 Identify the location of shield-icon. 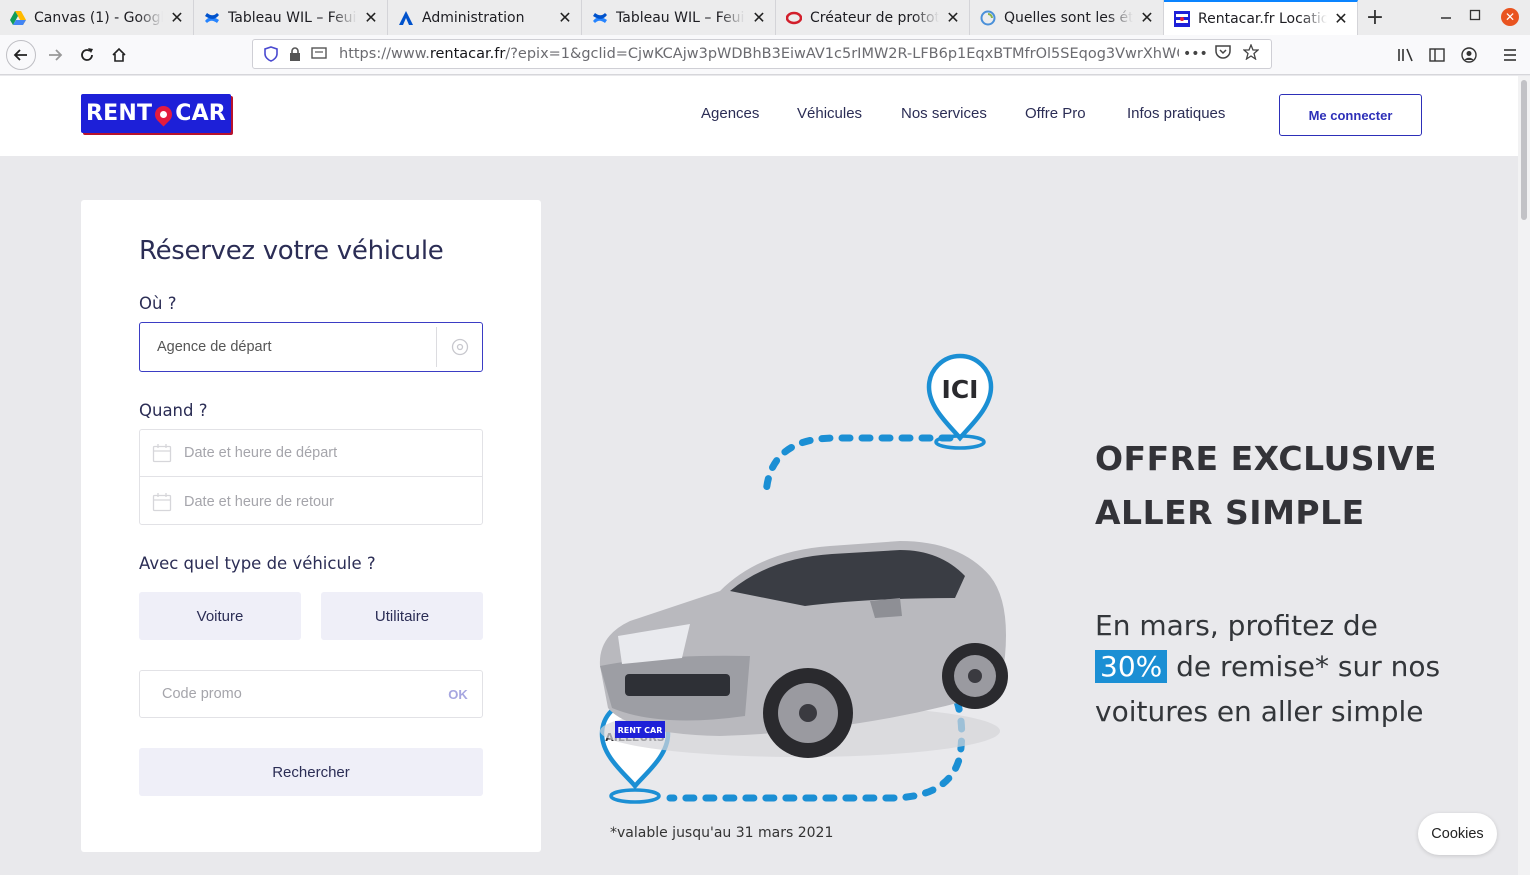
(271, 54).